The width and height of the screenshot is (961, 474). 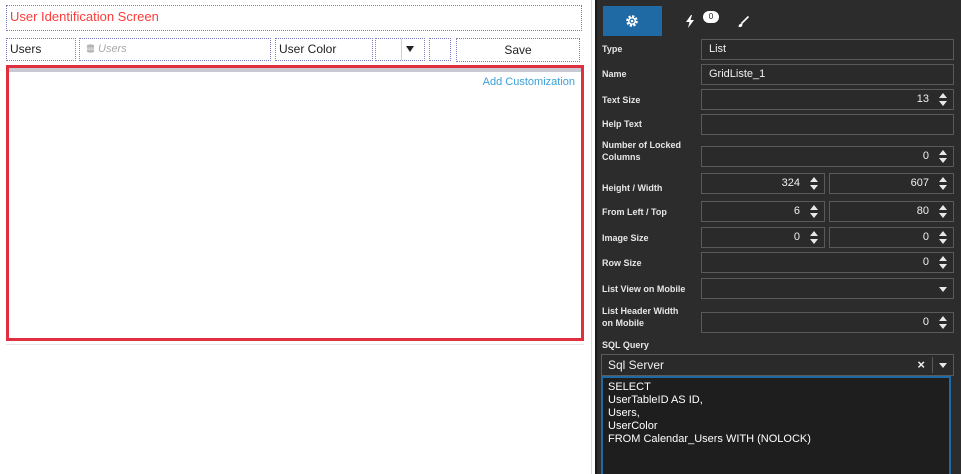 I want to click on left-top-label: From Left / Top, so click(x=634, y=212).